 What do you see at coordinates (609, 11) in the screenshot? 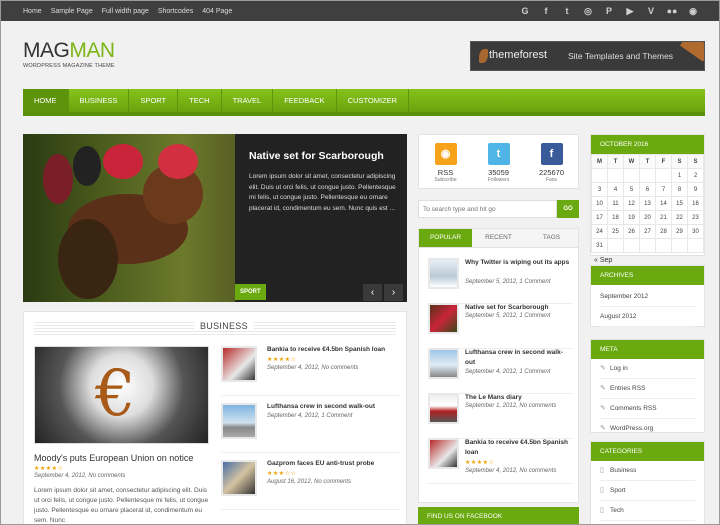
I see `pinterest-icon: P` at bounding box center [609, 11].